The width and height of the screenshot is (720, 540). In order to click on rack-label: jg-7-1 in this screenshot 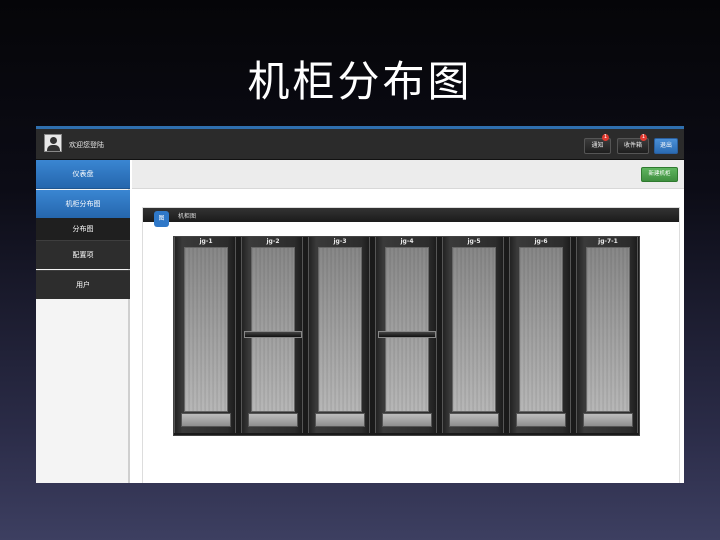, I will do `click(608, 241)`.